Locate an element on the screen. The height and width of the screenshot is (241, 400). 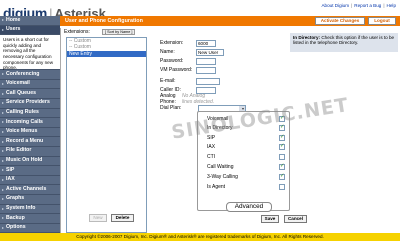
logout-button: Logout is located at coordinates (382, 21).